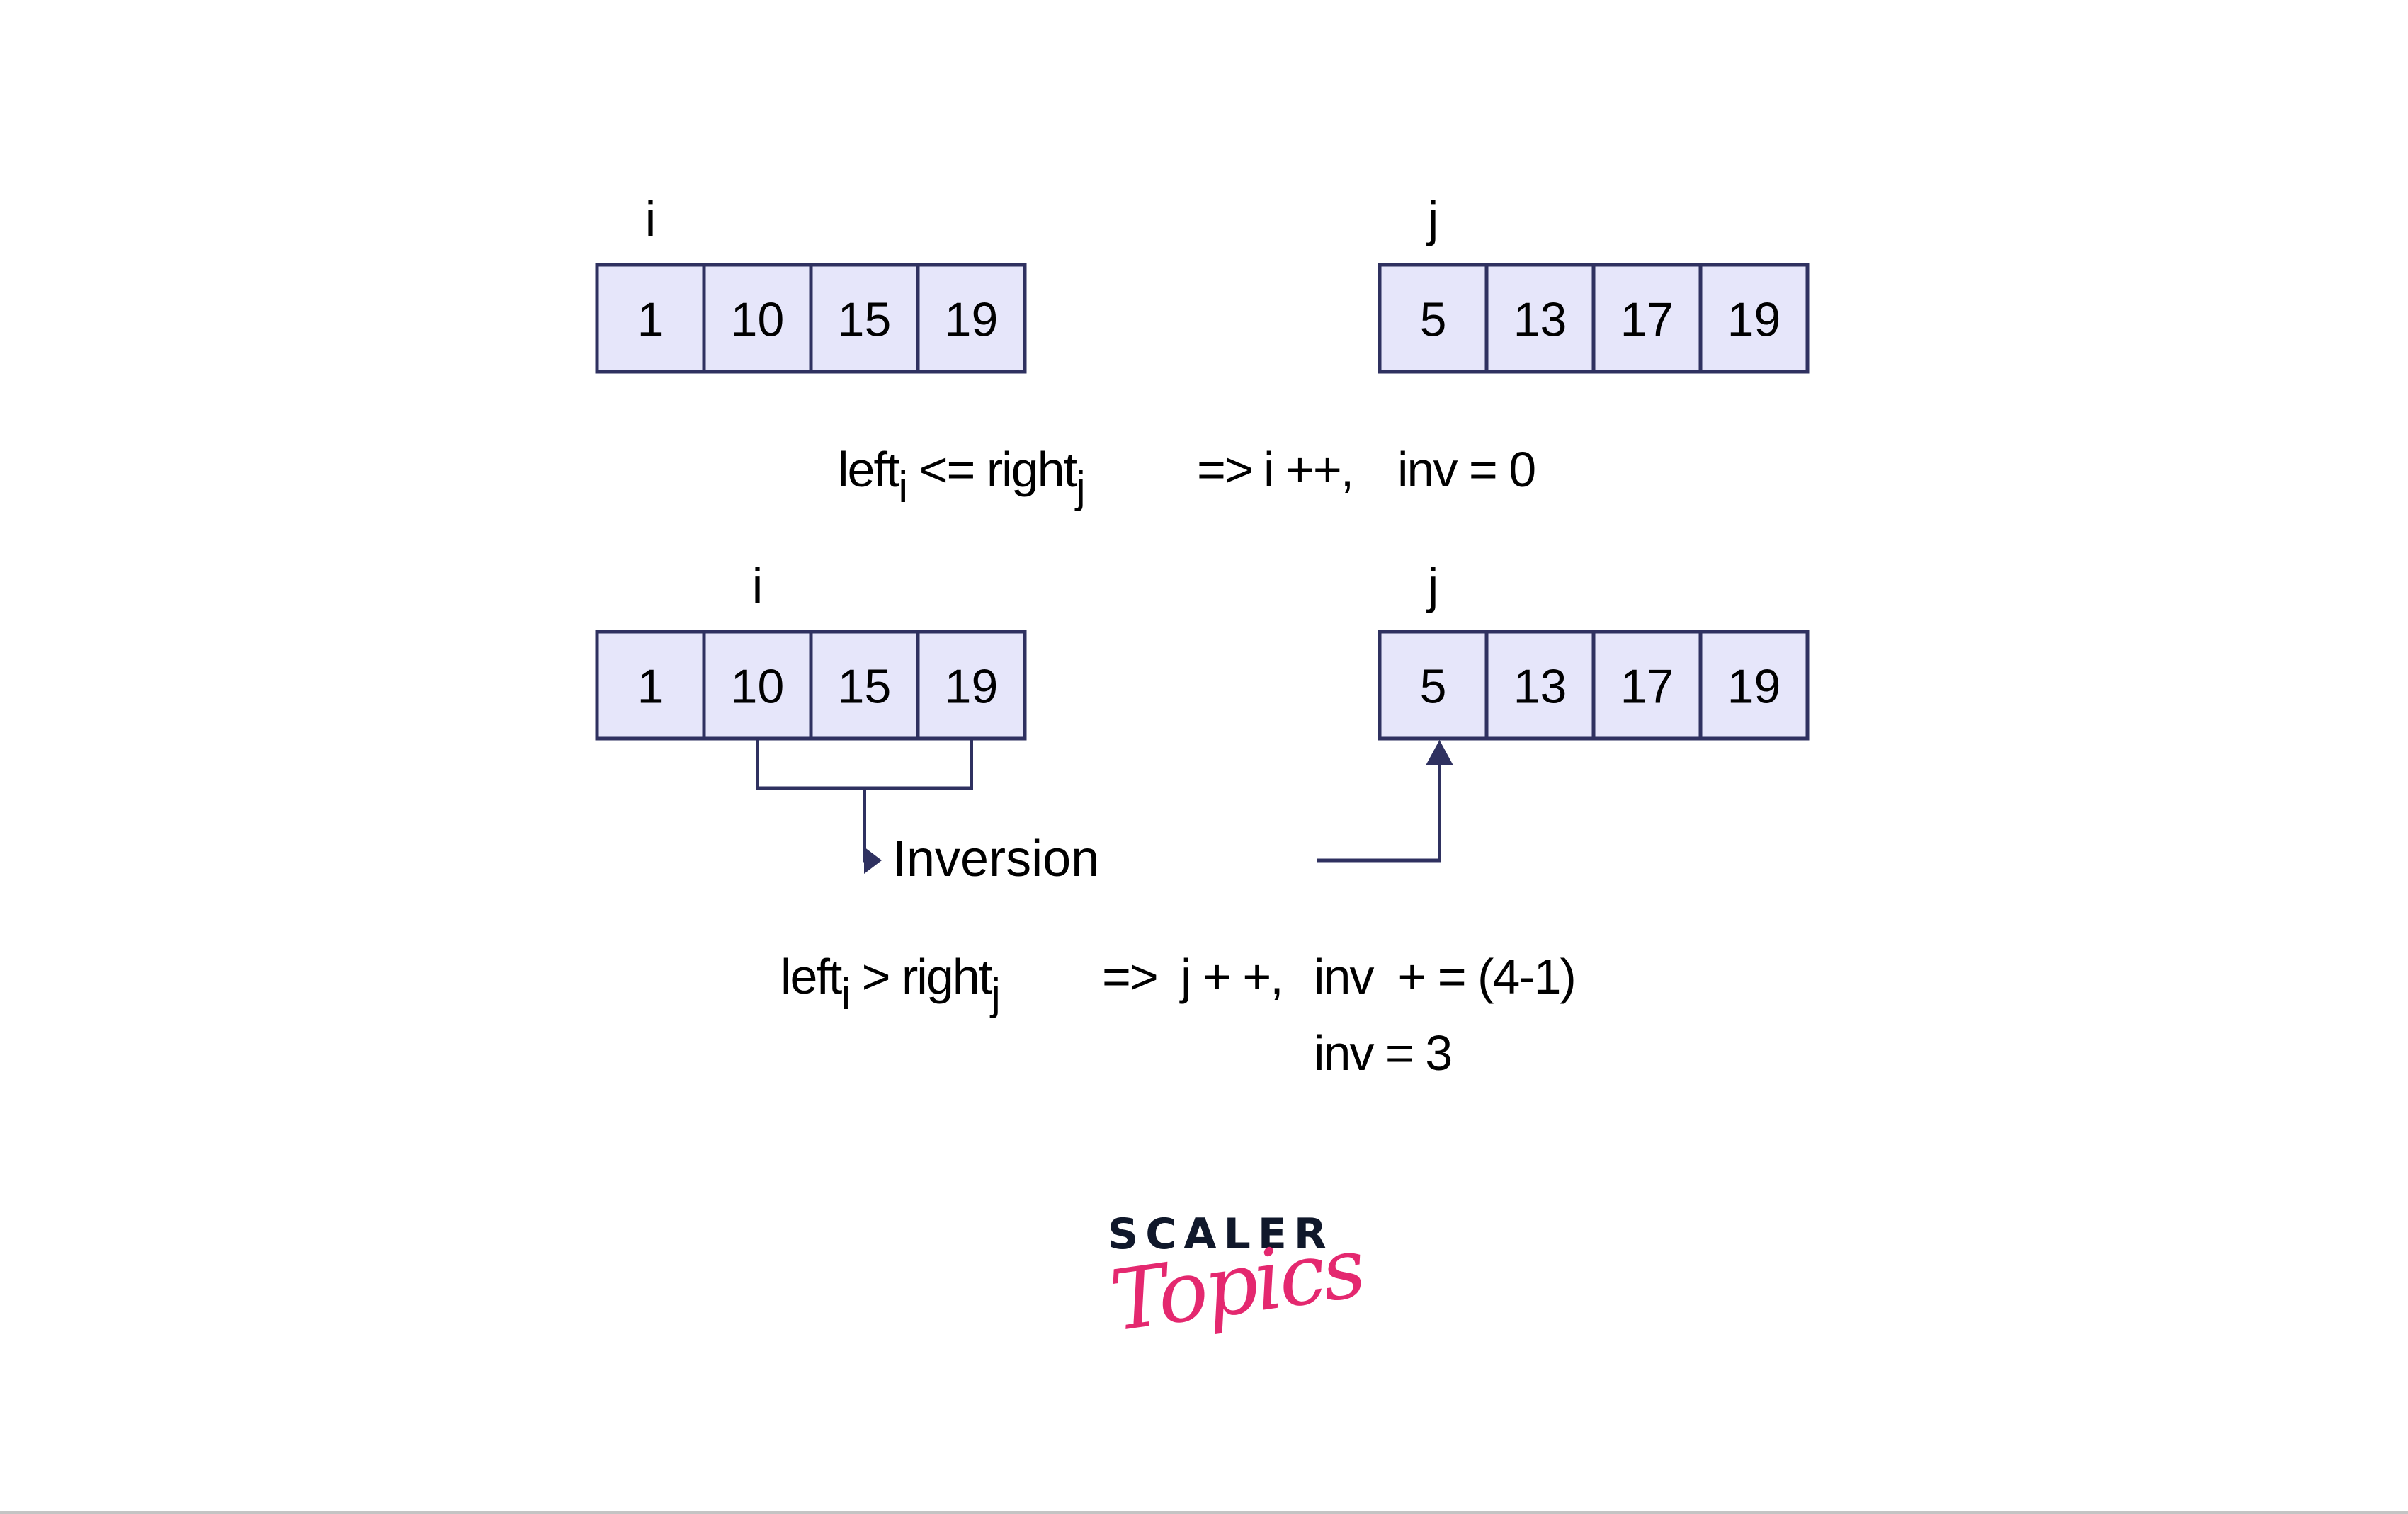 This screenshot has width=2408, height=1514. Describe the element at coordinates (1383, 1053) in the screenshot. I see `step2-result-line2: inv = 3` at that location.